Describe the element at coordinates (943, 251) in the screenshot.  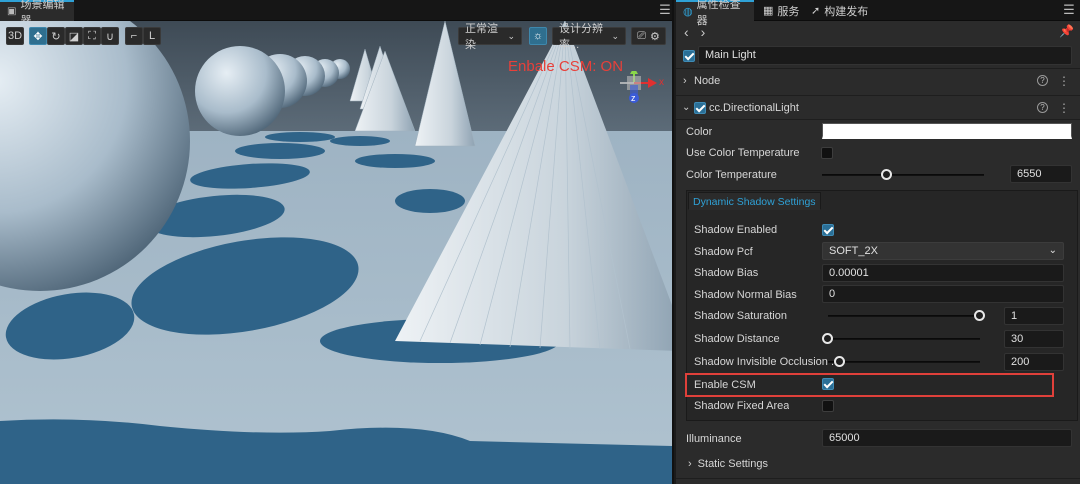
I see `shadow-pcf-select: SOFT_2X ⌄` at that location.